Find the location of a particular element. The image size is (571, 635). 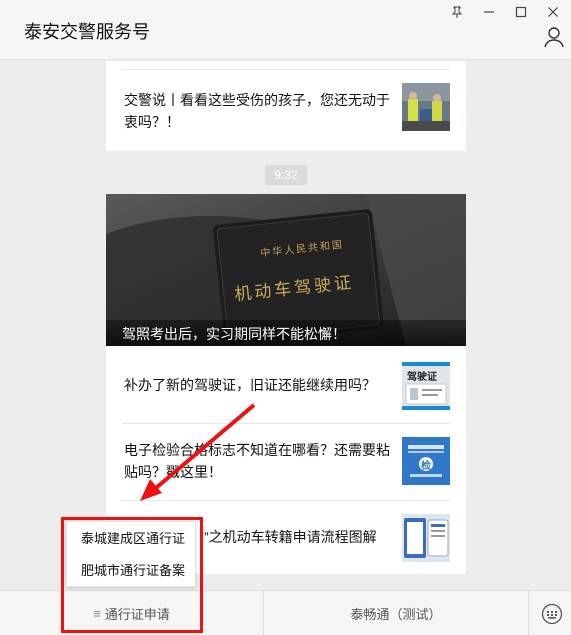

keyboard-icon is located at coordinates (552, 614).